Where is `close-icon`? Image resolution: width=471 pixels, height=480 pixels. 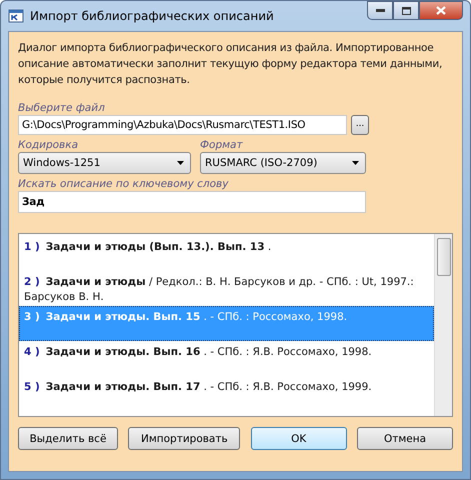 close-icon is located at coordinates (441, 10).